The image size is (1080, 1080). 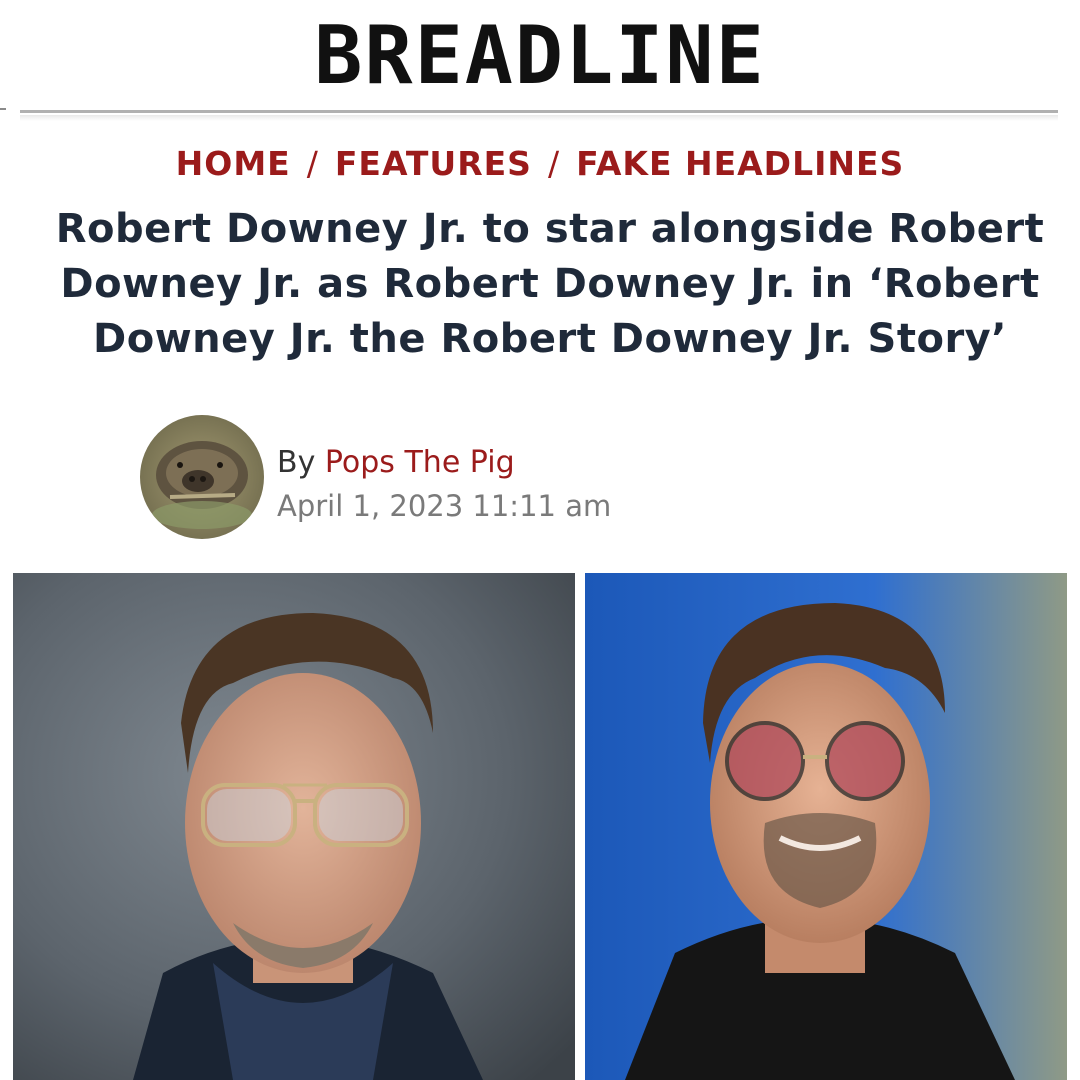 What do you see at coordinates (296, 462) in the screenshot?
I see `byline-prefix: By` at bounding box center [296, 462].